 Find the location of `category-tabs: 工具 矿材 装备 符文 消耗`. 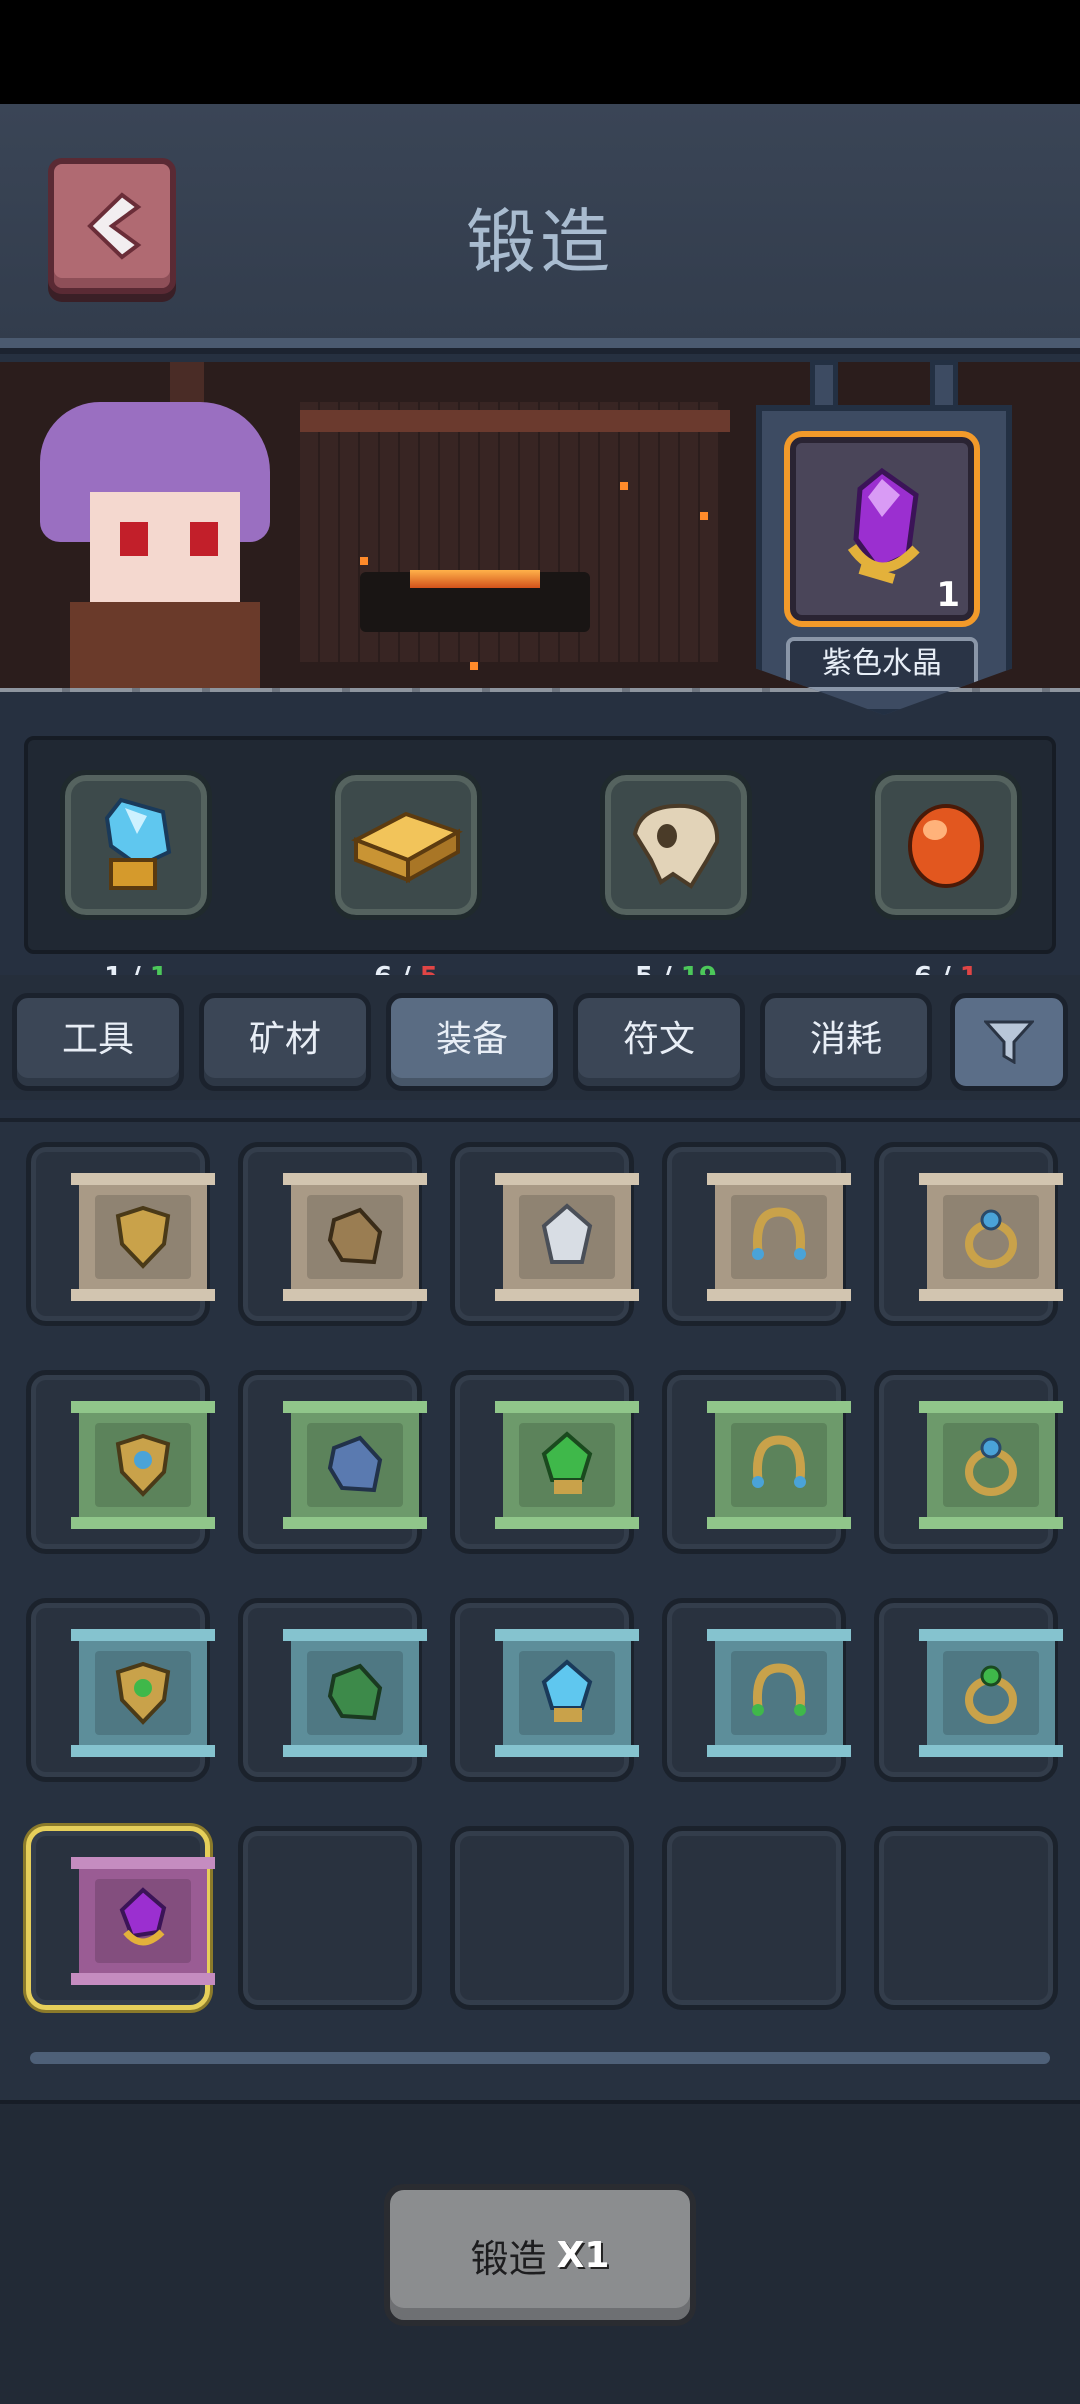

category-tabs: 工具 矿材 装备 符文 消耗 is located at coordinates (540, 1037).